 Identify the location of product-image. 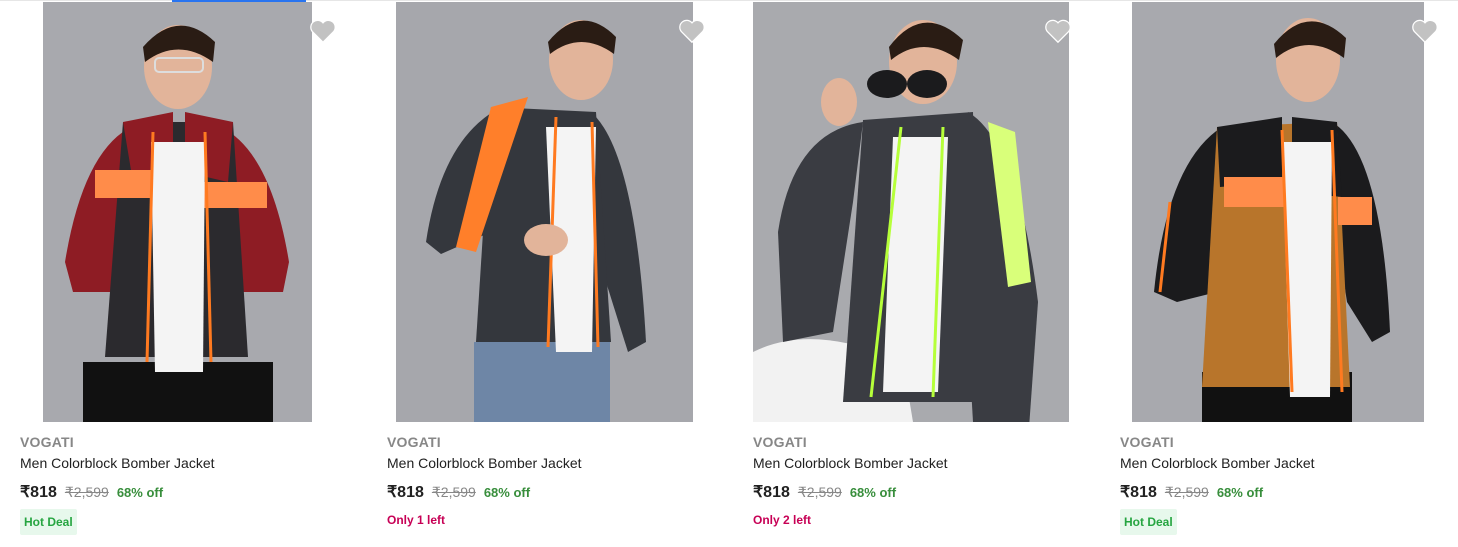
(177, 212).